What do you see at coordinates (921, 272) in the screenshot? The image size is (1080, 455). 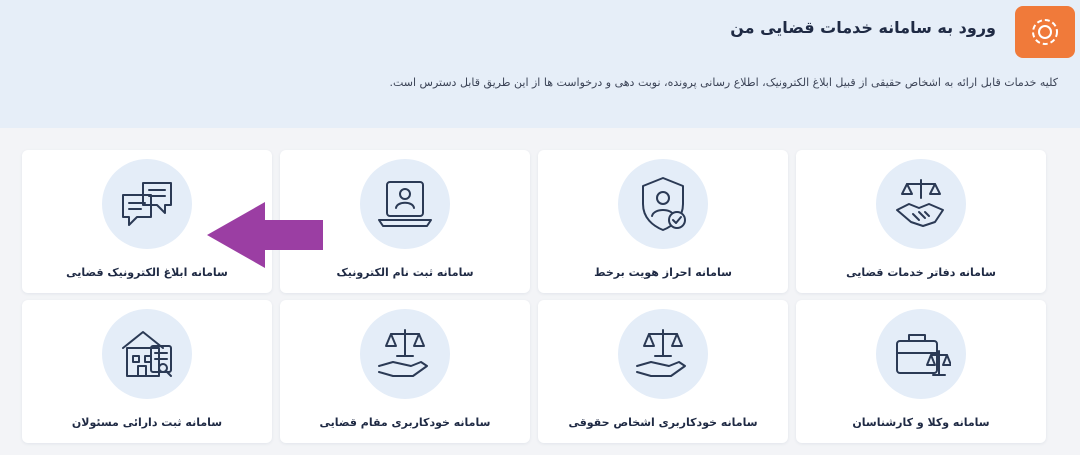 I see `service-label: سامانه دفاتر خدمات قضایی` at bounding box center [921, 272].